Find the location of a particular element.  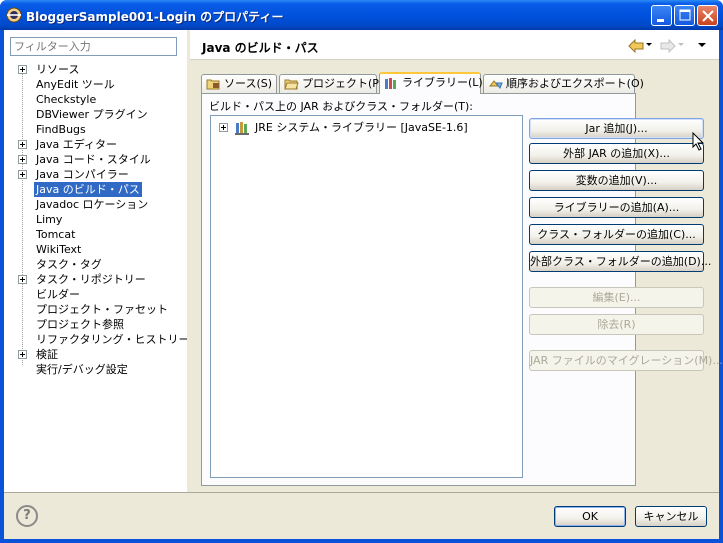

tree-item: Checkstyle is located at coordinates (95, 99).